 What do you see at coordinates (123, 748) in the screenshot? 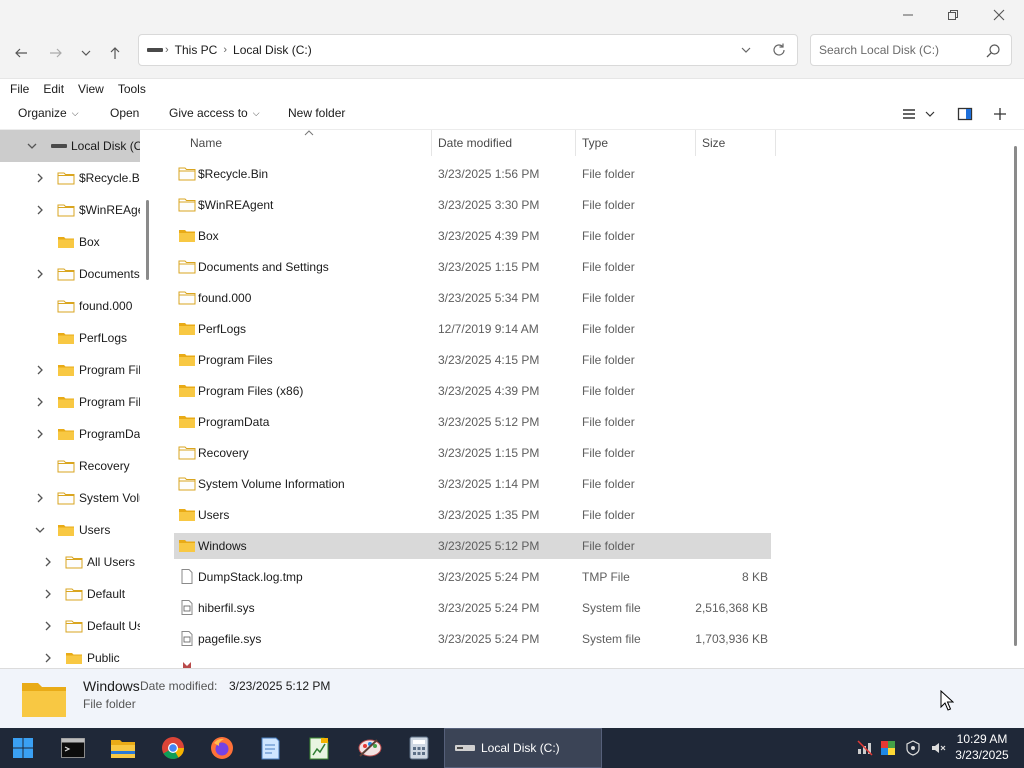
I see `file-explorer-icon` at bounding box center [123, 748].